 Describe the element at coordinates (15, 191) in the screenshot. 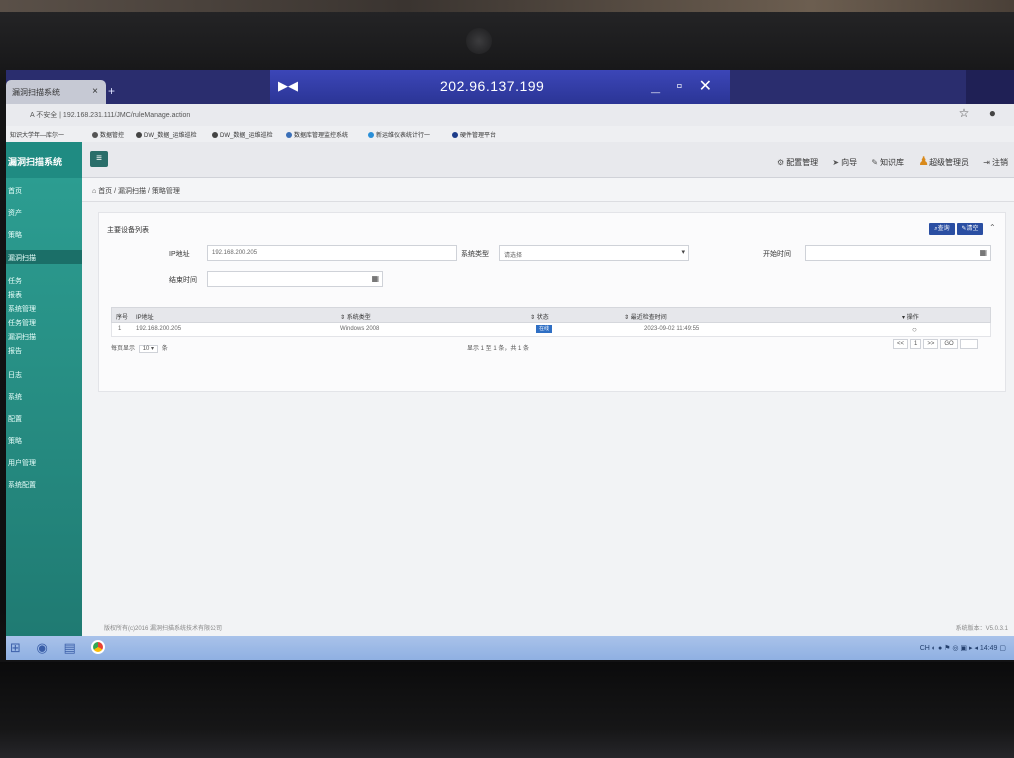

I see `sidebar-item: 首页` at that location.